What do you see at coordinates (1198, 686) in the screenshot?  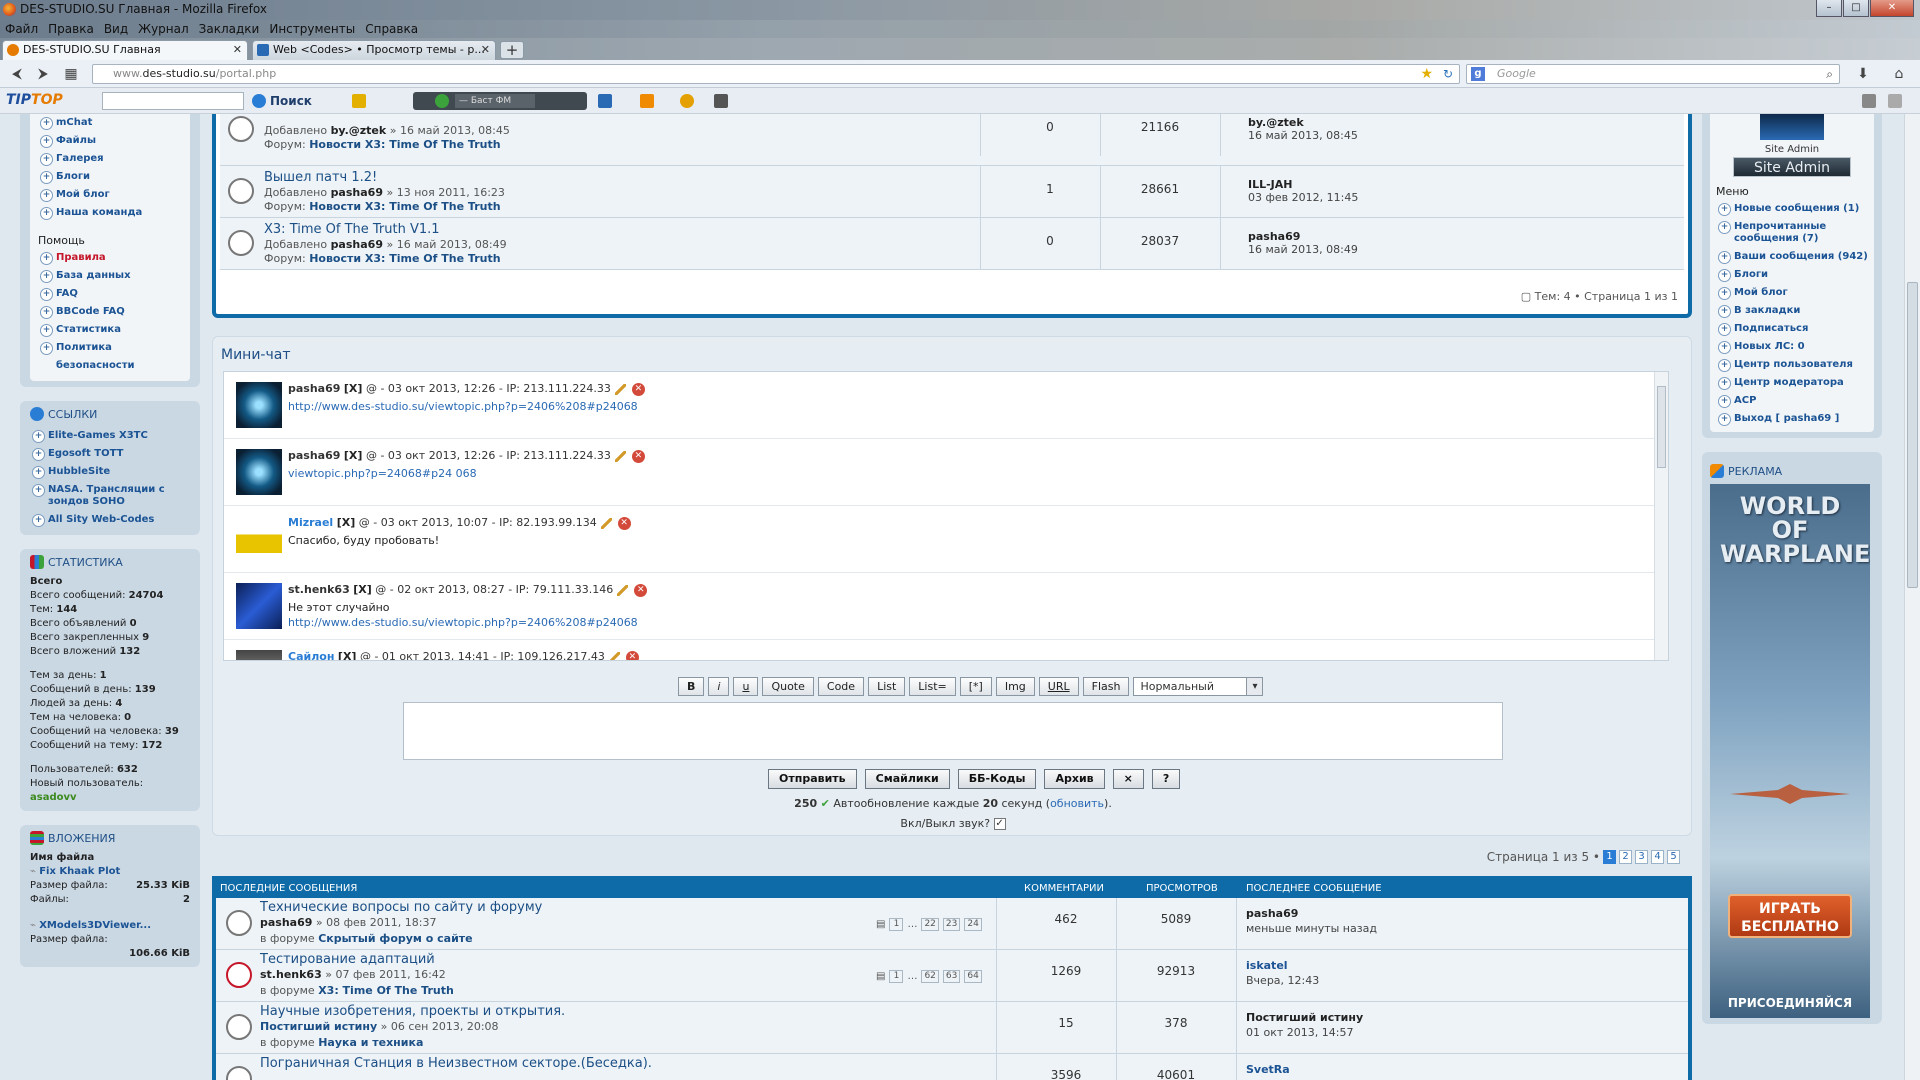 I see `font-size-select: Нормальный` at bounding box center [1198, 686].